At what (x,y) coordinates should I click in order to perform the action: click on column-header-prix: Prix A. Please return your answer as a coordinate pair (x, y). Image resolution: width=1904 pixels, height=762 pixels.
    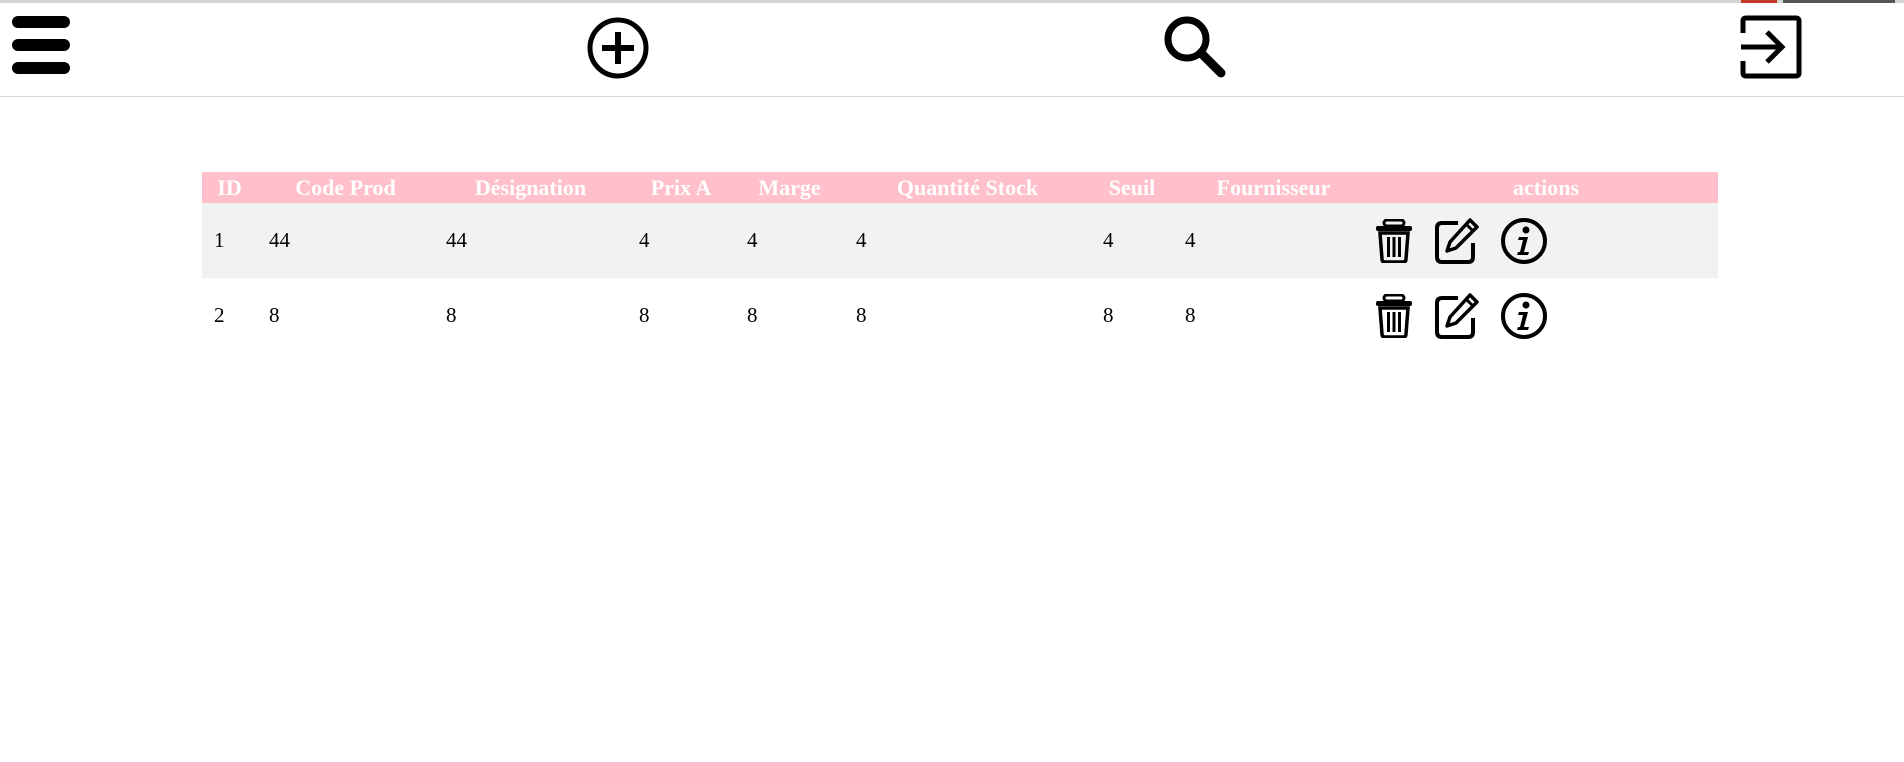
    Looking at the image, I should click on (681, 187).